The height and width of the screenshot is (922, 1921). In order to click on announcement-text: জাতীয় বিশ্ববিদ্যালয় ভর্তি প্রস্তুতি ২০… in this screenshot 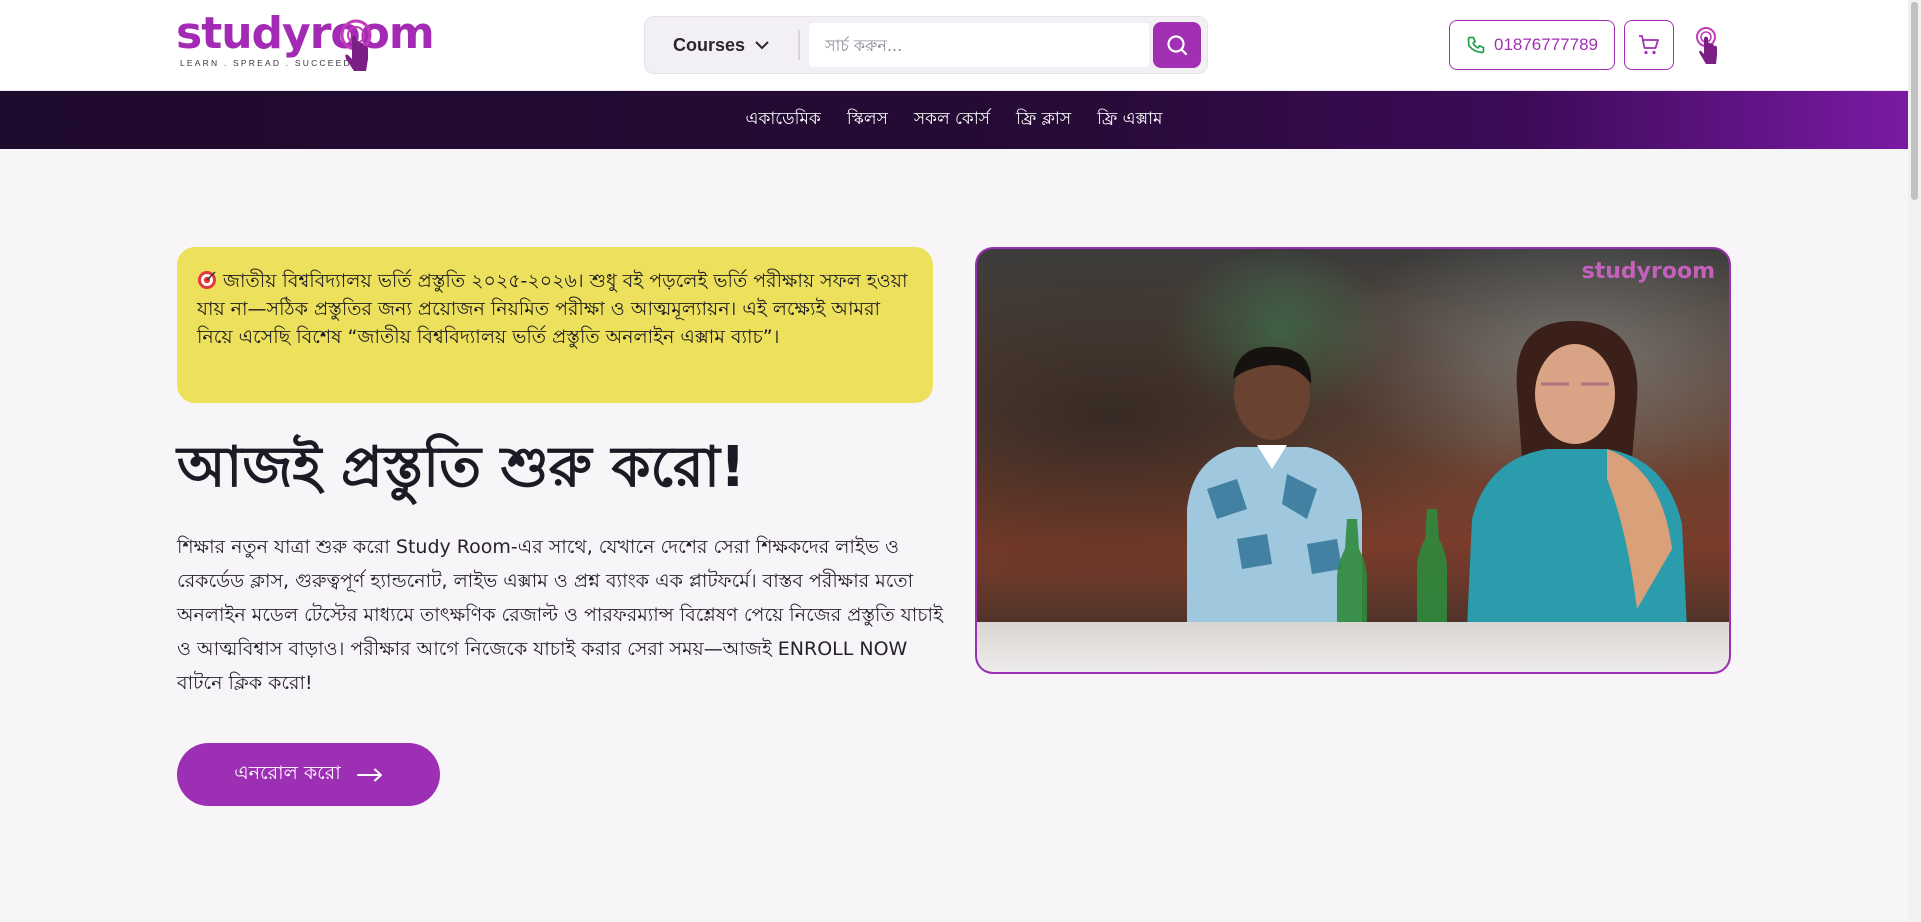, I will do `click(552, 309)`.